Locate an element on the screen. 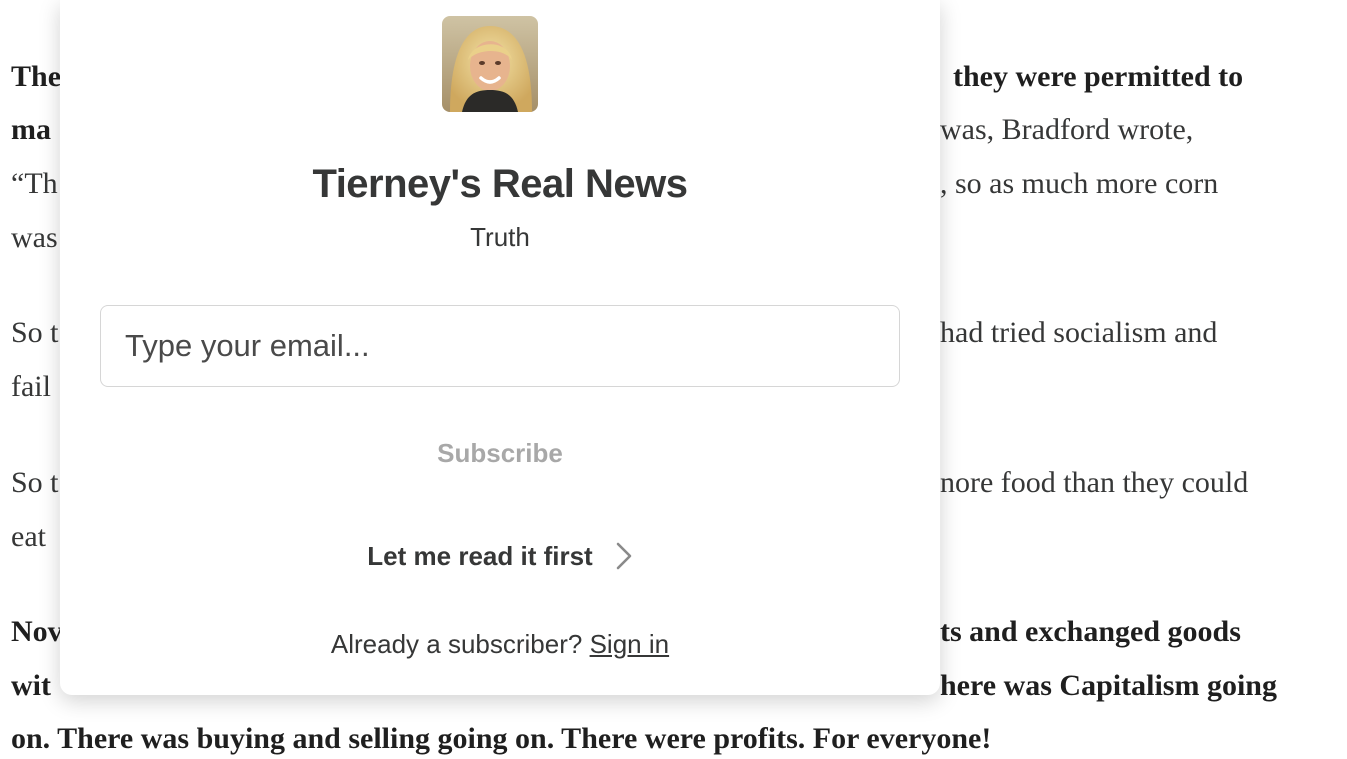  article-text-left: fail is located at coordinates (31, 386).